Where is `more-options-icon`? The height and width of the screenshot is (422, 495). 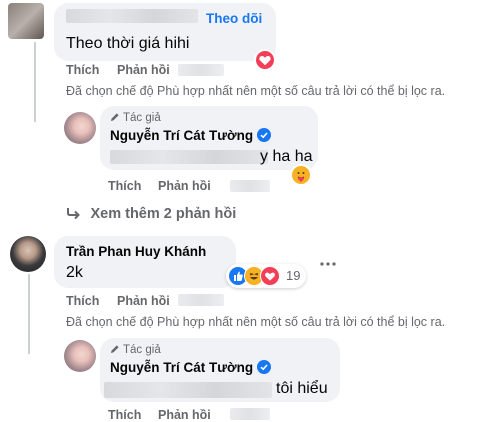 more-options-icon is located at coordinates (328, 261).